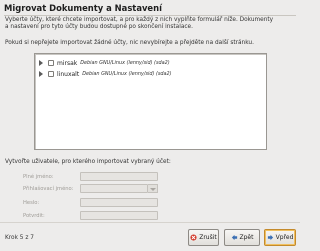 Image resolution: width=320 pixels, height=251 pixels. What do you see at coordinates (246, 237) in the screenshot?
I see `back-label: Zpět` at bounding box center [246, 237].